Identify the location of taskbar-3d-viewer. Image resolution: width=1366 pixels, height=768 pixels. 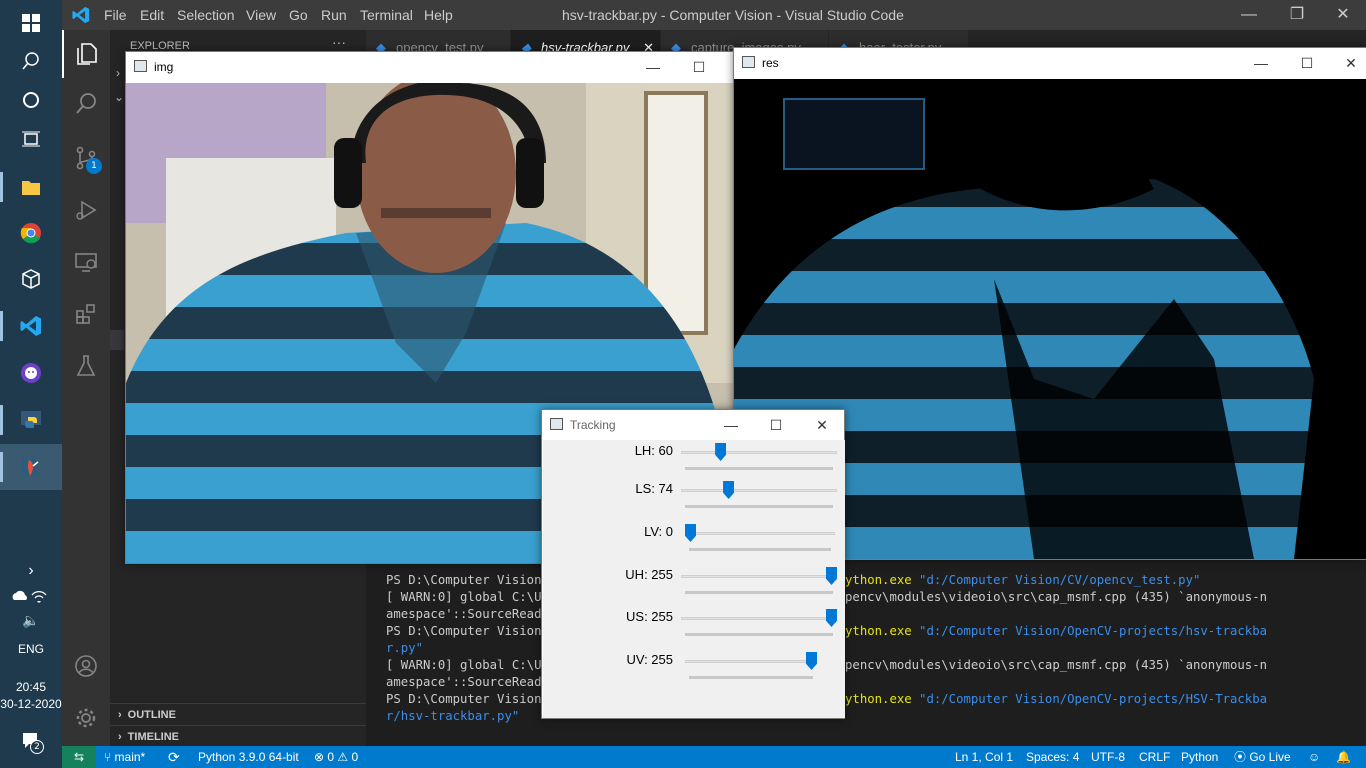
(31, 279).